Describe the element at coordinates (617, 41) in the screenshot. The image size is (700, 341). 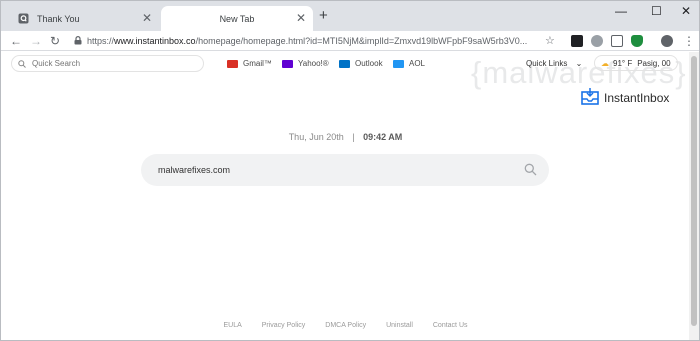
I see `mail-extension-icon` at that location.